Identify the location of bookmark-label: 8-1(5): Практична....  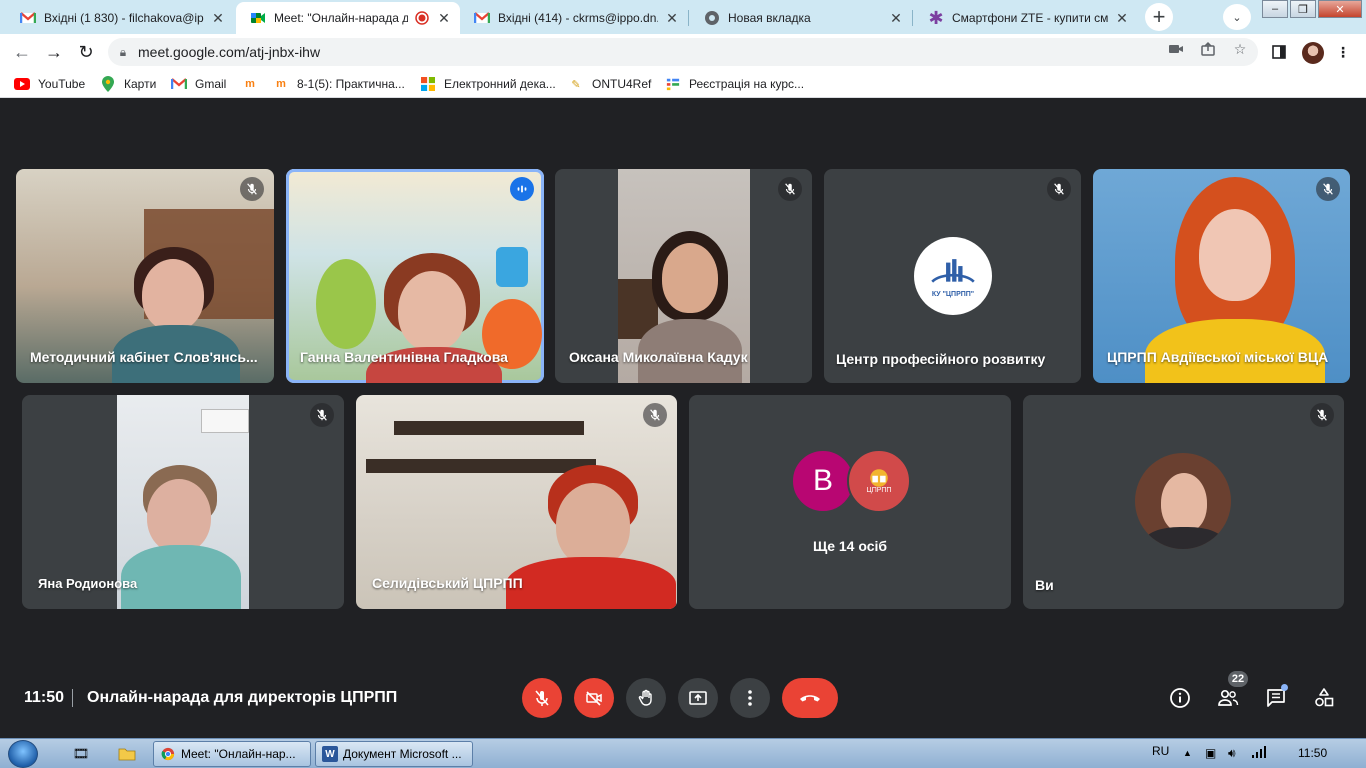
(351, 84).